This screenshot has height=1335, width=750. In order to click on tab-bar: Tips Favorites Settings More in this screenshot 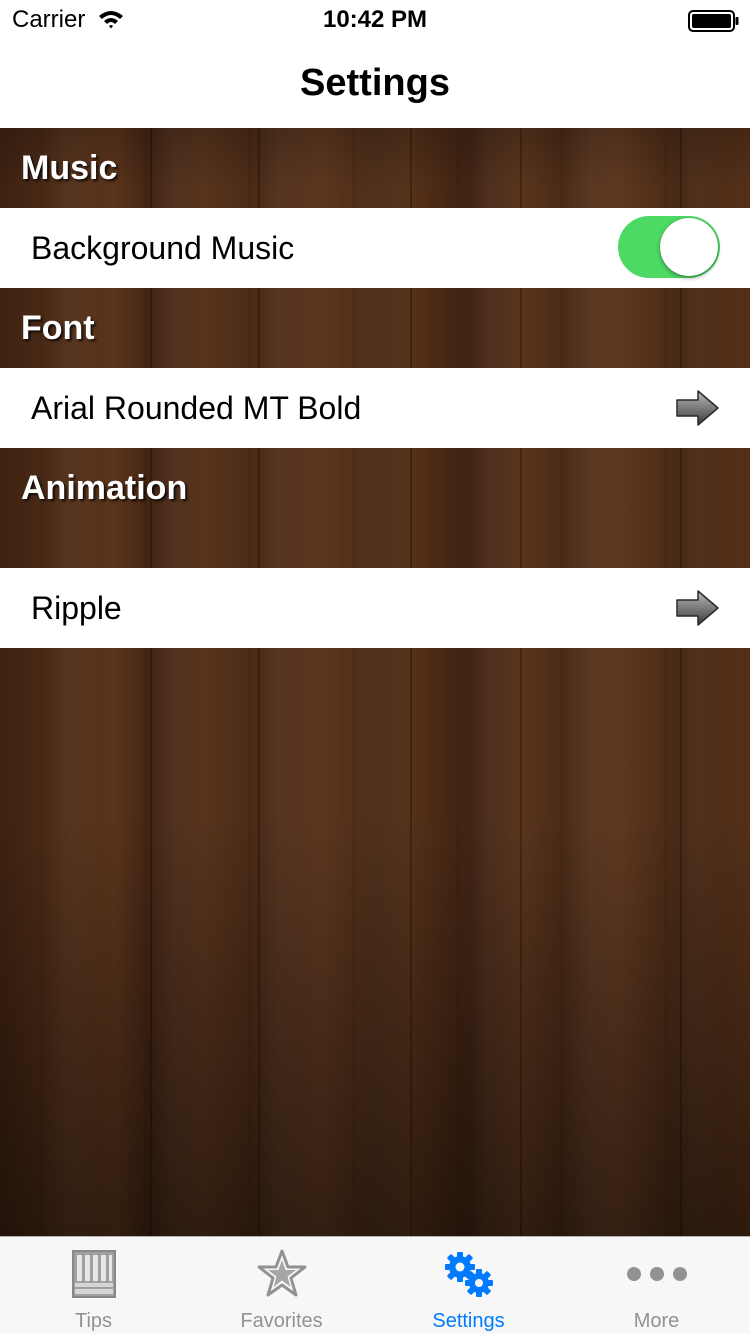, I will do `click(375, 1285)`.